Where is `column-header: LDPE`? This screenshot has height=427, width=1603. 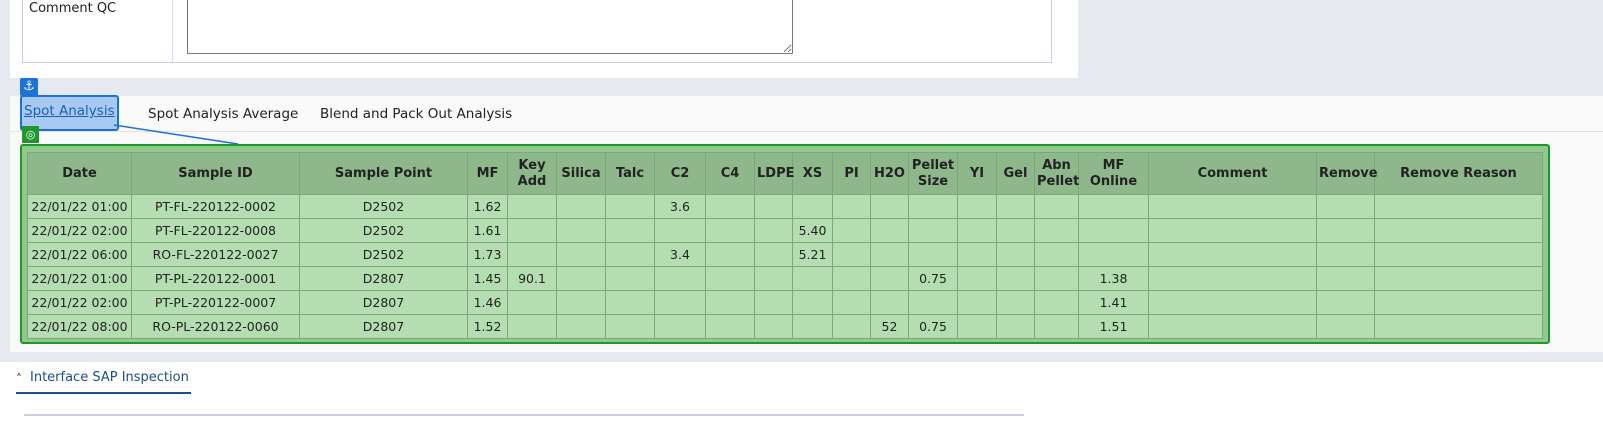 column-header: LDPE is located at coordinates (774, 173).